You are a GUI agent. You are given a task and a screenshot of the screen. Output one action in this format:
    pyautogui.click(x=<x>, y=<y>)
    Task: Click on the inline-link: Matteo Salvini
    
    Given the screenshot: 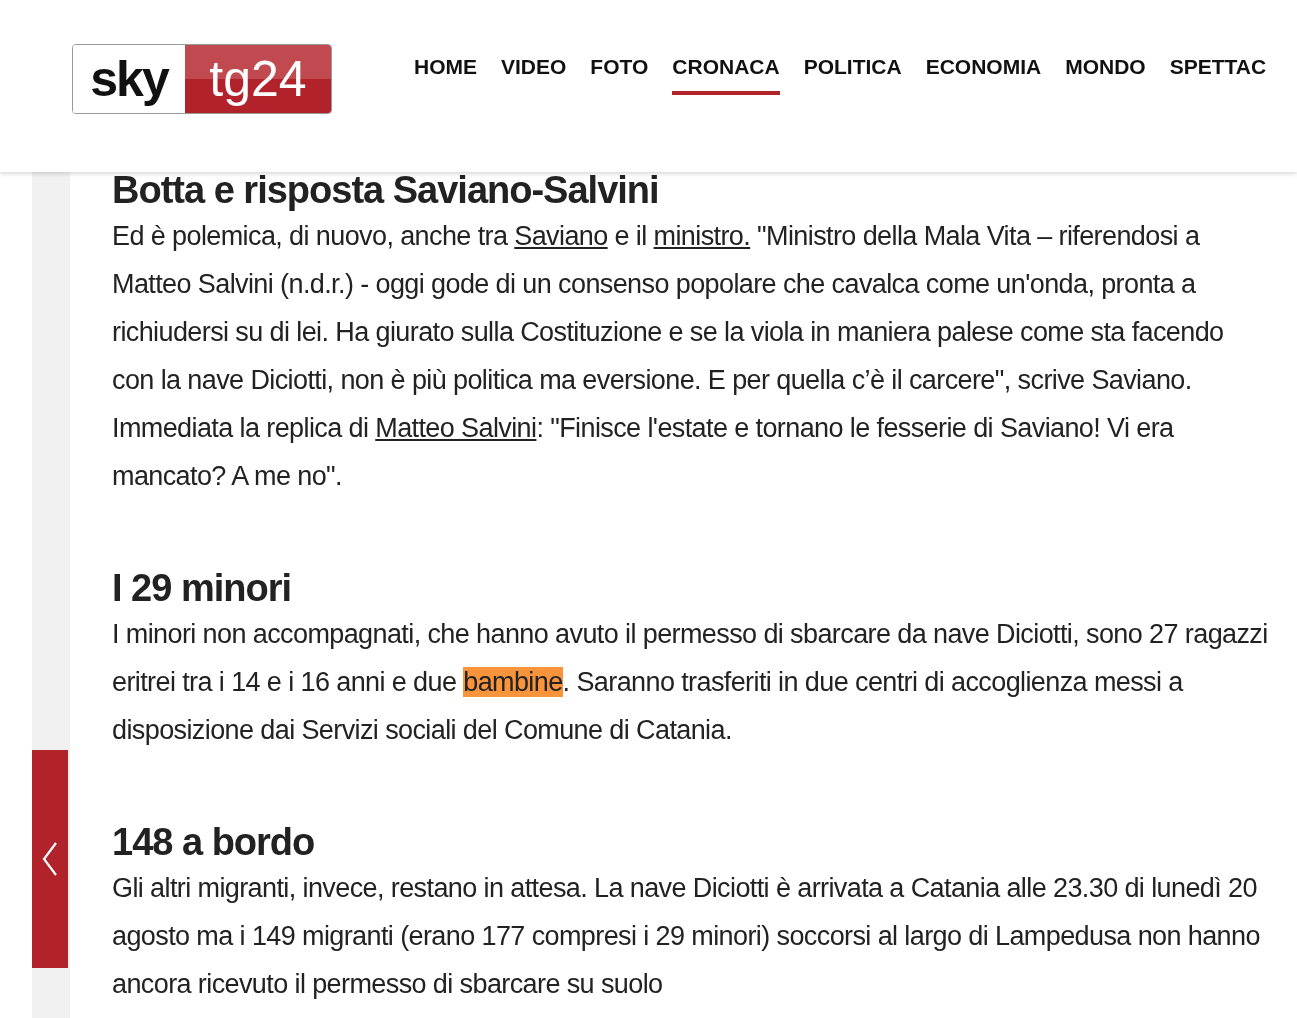 What is the action you would take?
    pyautogui.click(x=456, y=428)
    